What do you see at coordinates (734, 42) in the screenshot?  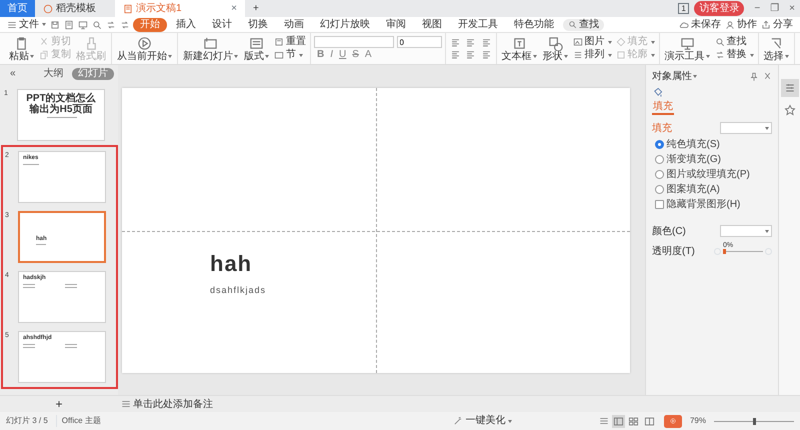 I see `toolbar-button: 查找` at bounding box center [734, 42].